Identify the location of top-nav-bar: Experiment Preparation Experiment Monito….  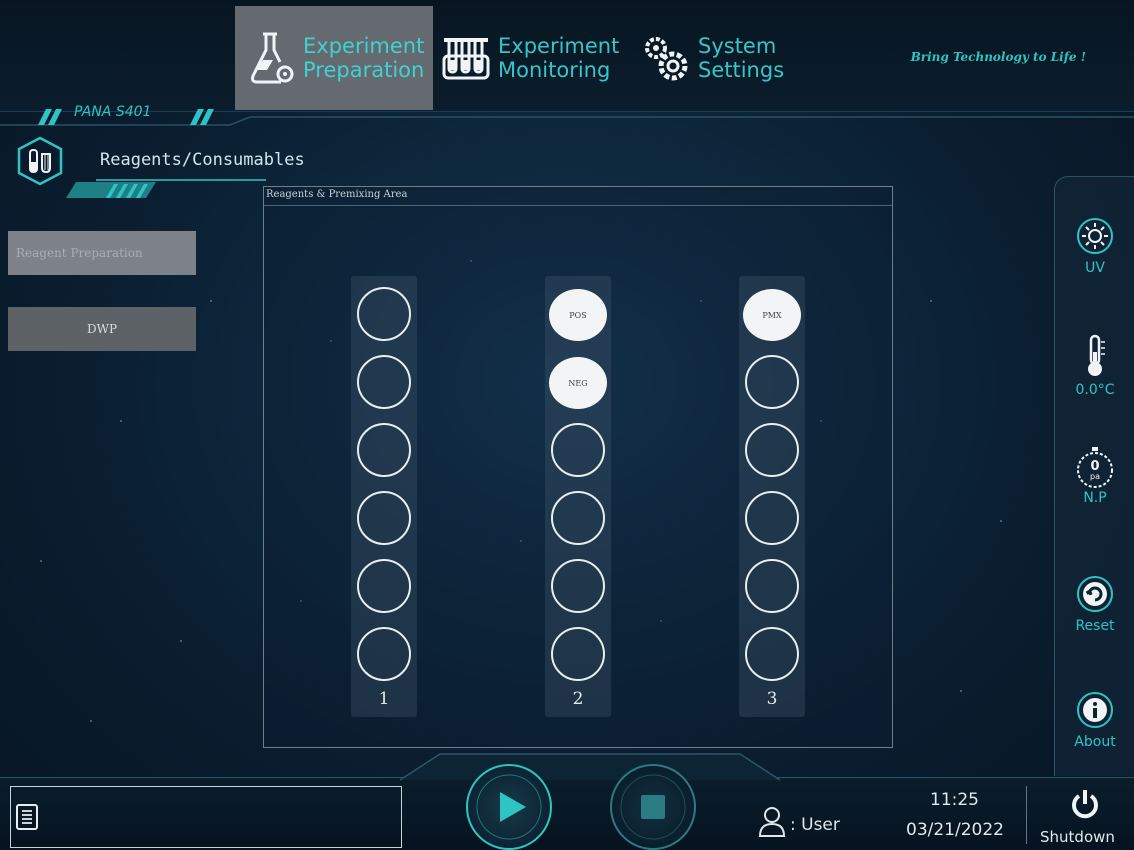
(567, 56).